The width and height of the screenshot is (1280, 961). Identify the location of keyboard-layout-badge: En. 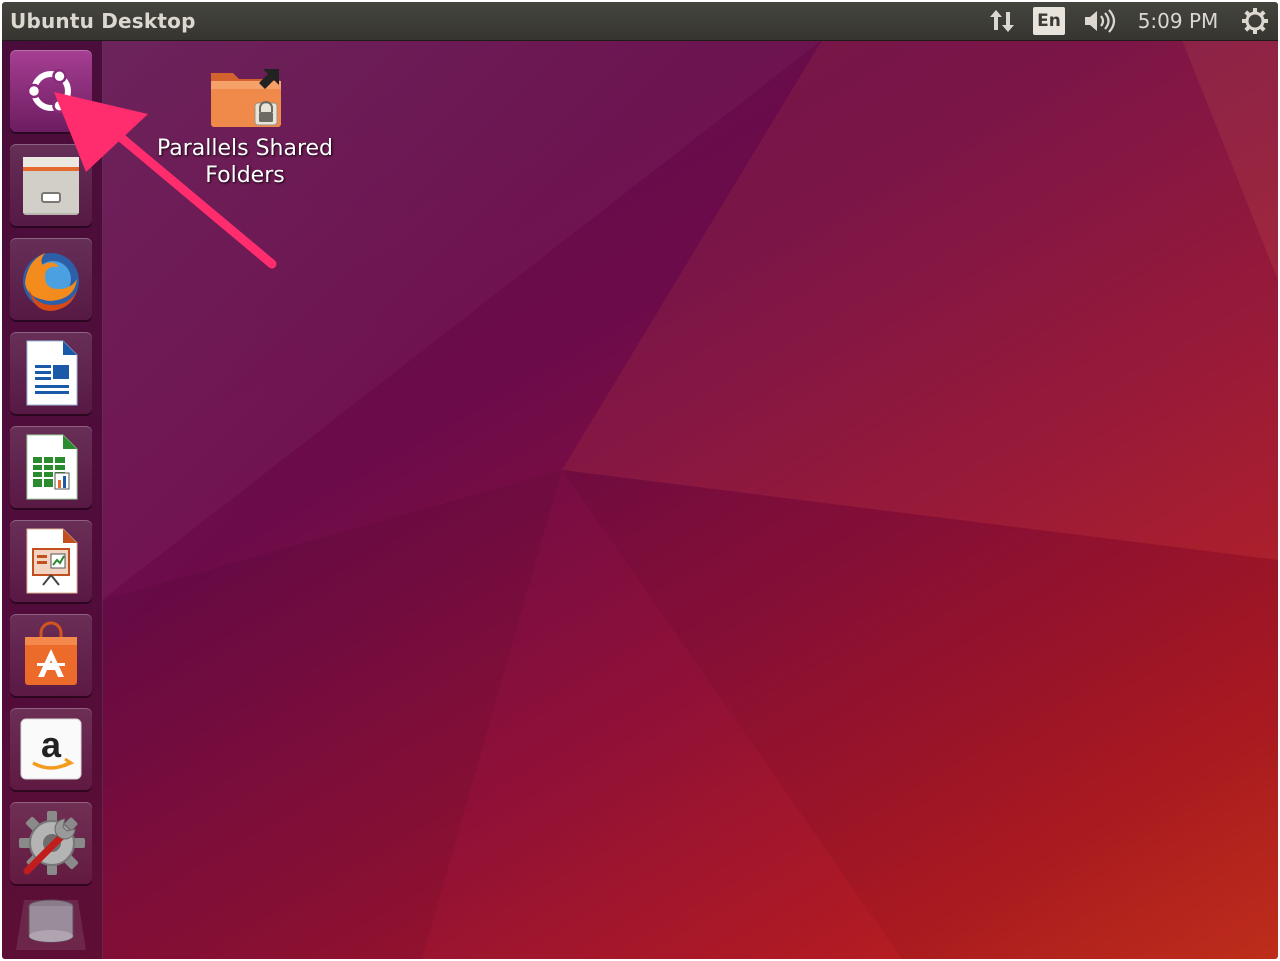
(1049, 21).